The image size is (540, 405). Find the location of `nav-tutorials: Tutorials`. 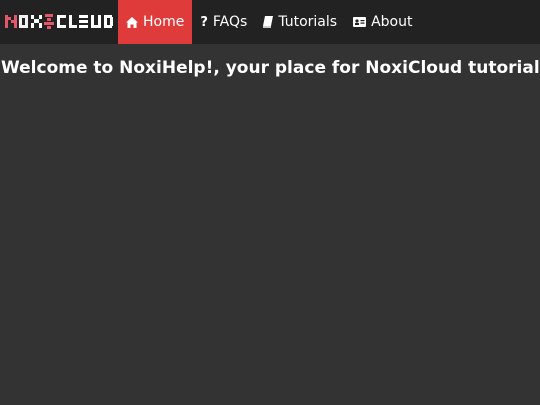

nav-tutorials: Tutorials is located at coordinates (300, 22).